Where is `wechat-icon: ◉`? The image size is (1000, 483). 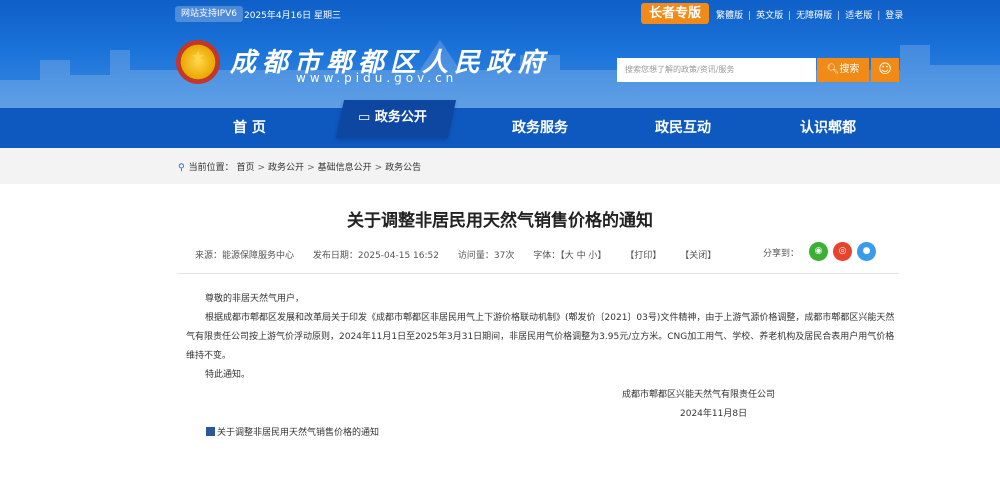 wechat-icon: ◉ is located at coordinates (818, 251).